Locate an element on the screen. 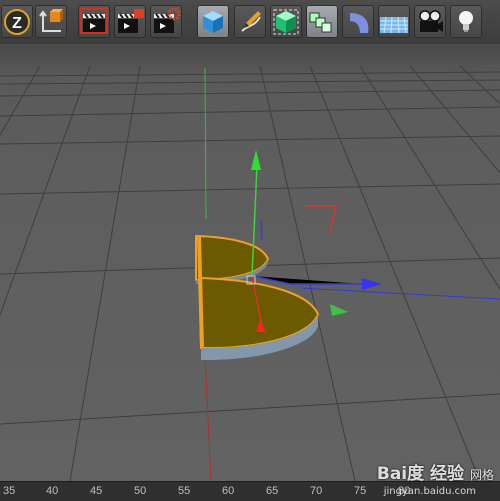 The image size is (500, 501). render-settings-button is located at coordinates (166, 21).